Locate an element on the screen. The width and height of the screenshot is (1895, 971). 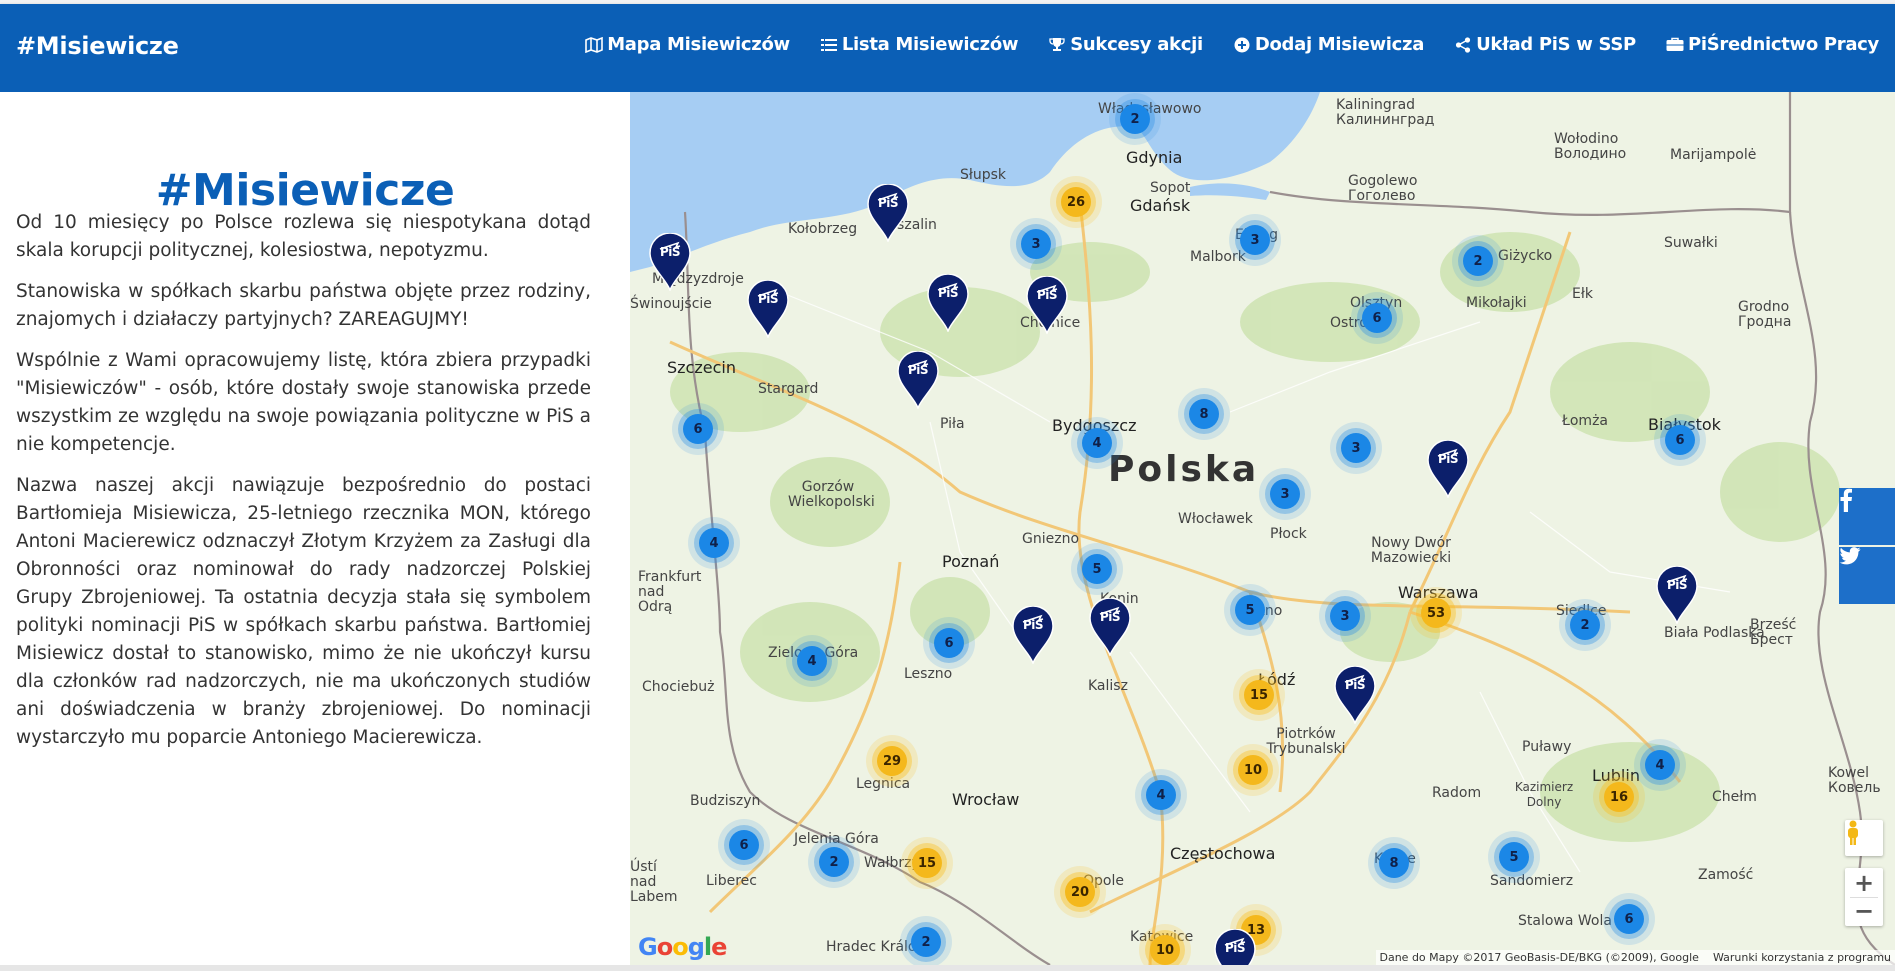
cluster-marker: 29 is located at coordinates (892, 761).